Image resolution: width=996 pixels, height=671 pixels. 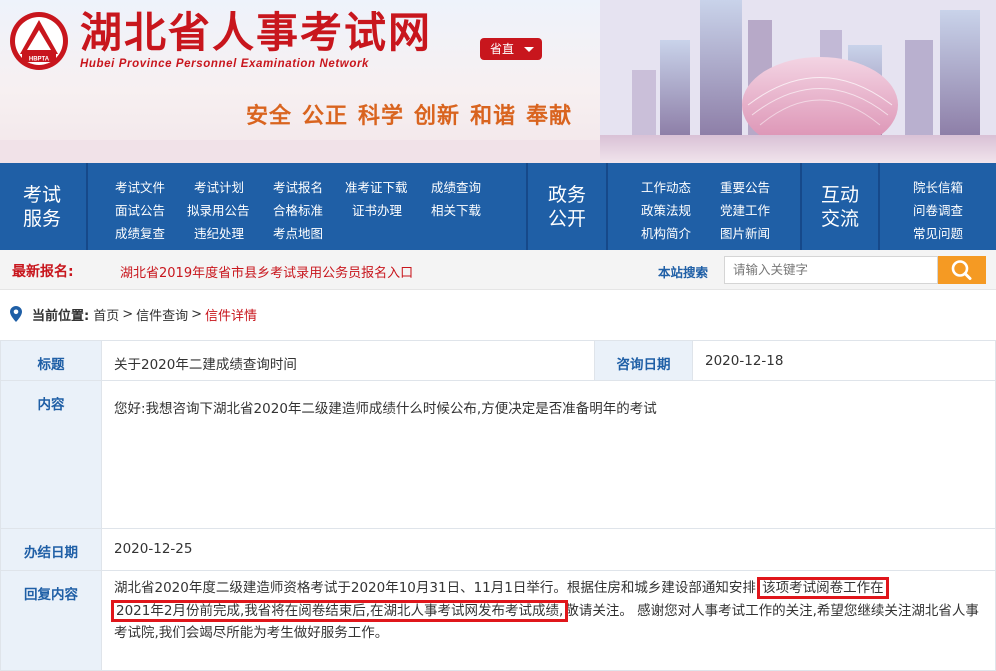 I want to click on nav-section-exam-title: 考试 服务, so click(x=42, y=207).